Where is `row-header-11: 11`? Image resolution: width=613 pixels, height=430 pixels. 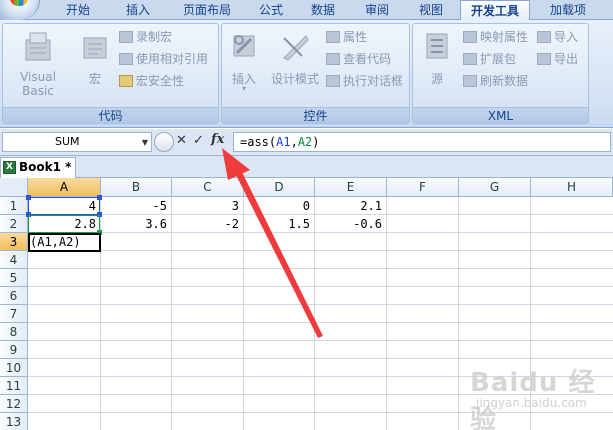
row-header-11: 11 is located at coordinates (14, 386).